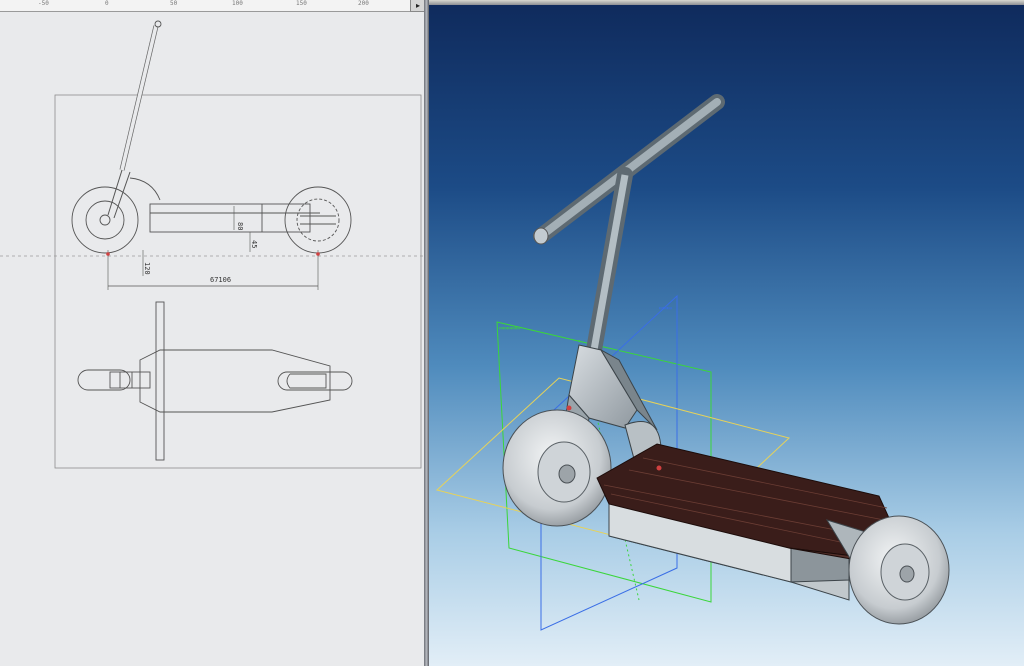 This screenshot has height=666, width=1024. I want to click on handlebar, so click(629, 226).